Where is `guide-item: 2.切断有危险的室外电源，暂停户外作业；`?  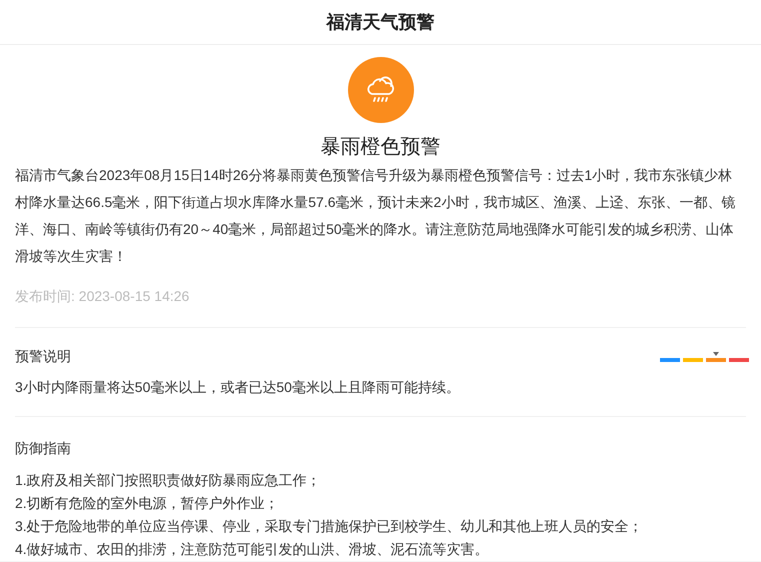 guide-item: 2.切断有危险的室外电源，暂停户外作业； is located at coordinates (147, 503).